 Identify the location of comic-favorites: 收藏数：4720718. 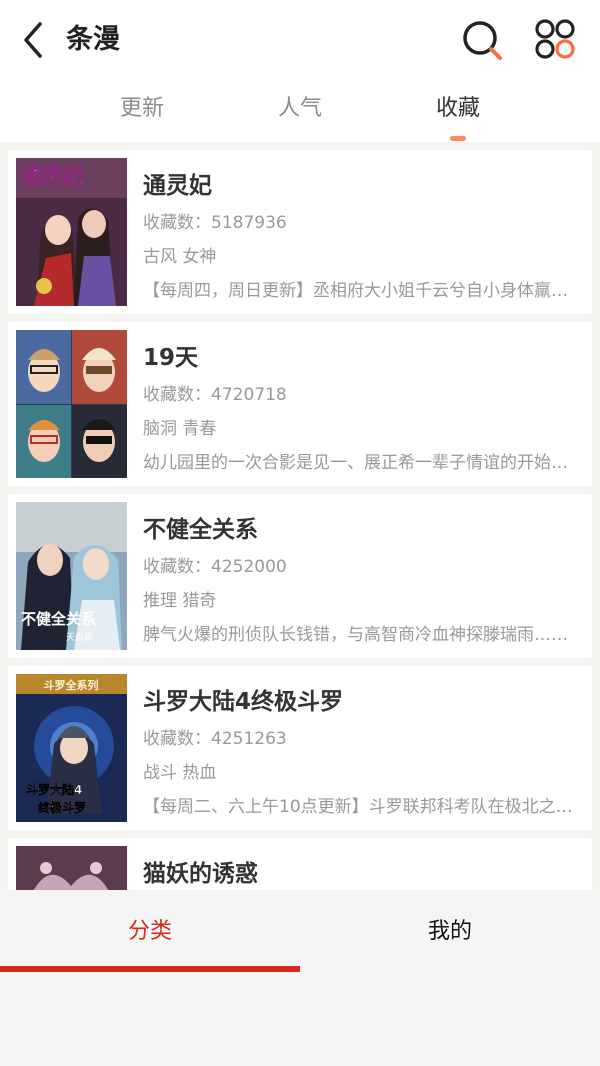
(215, 395).